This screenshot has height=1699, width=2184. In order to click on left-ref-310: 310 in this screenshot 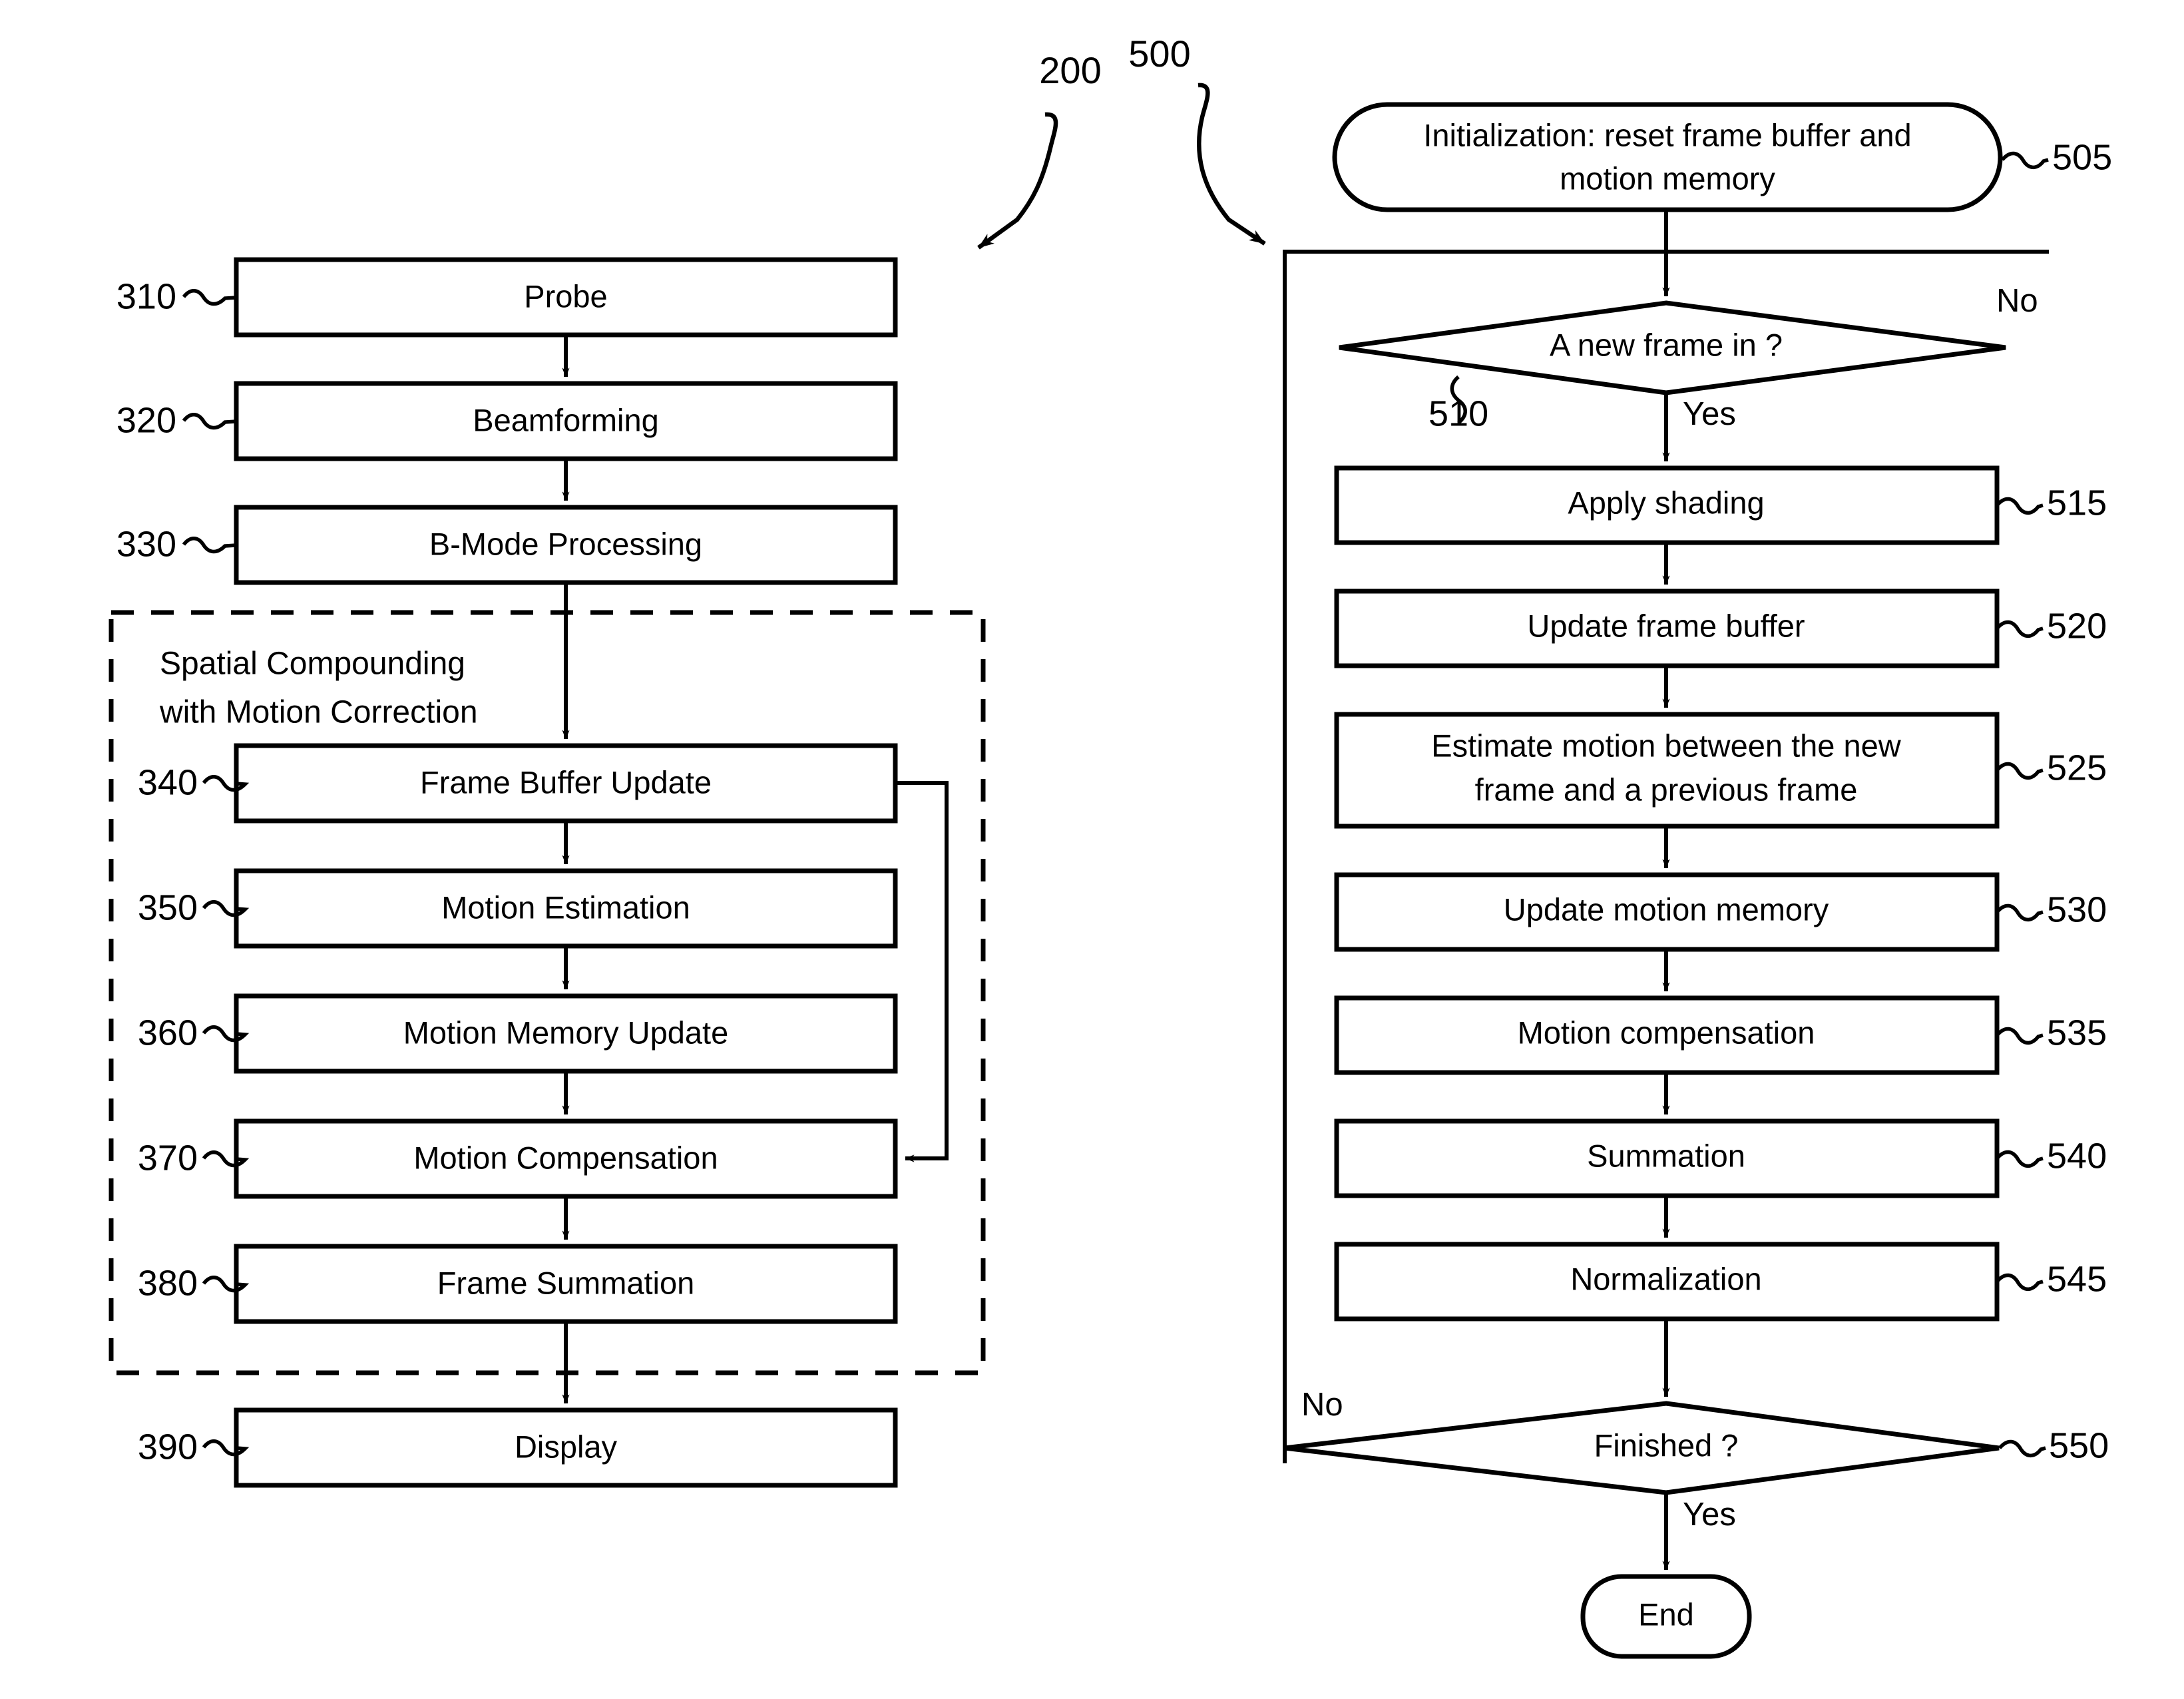, I will do `click(146, 296)`.